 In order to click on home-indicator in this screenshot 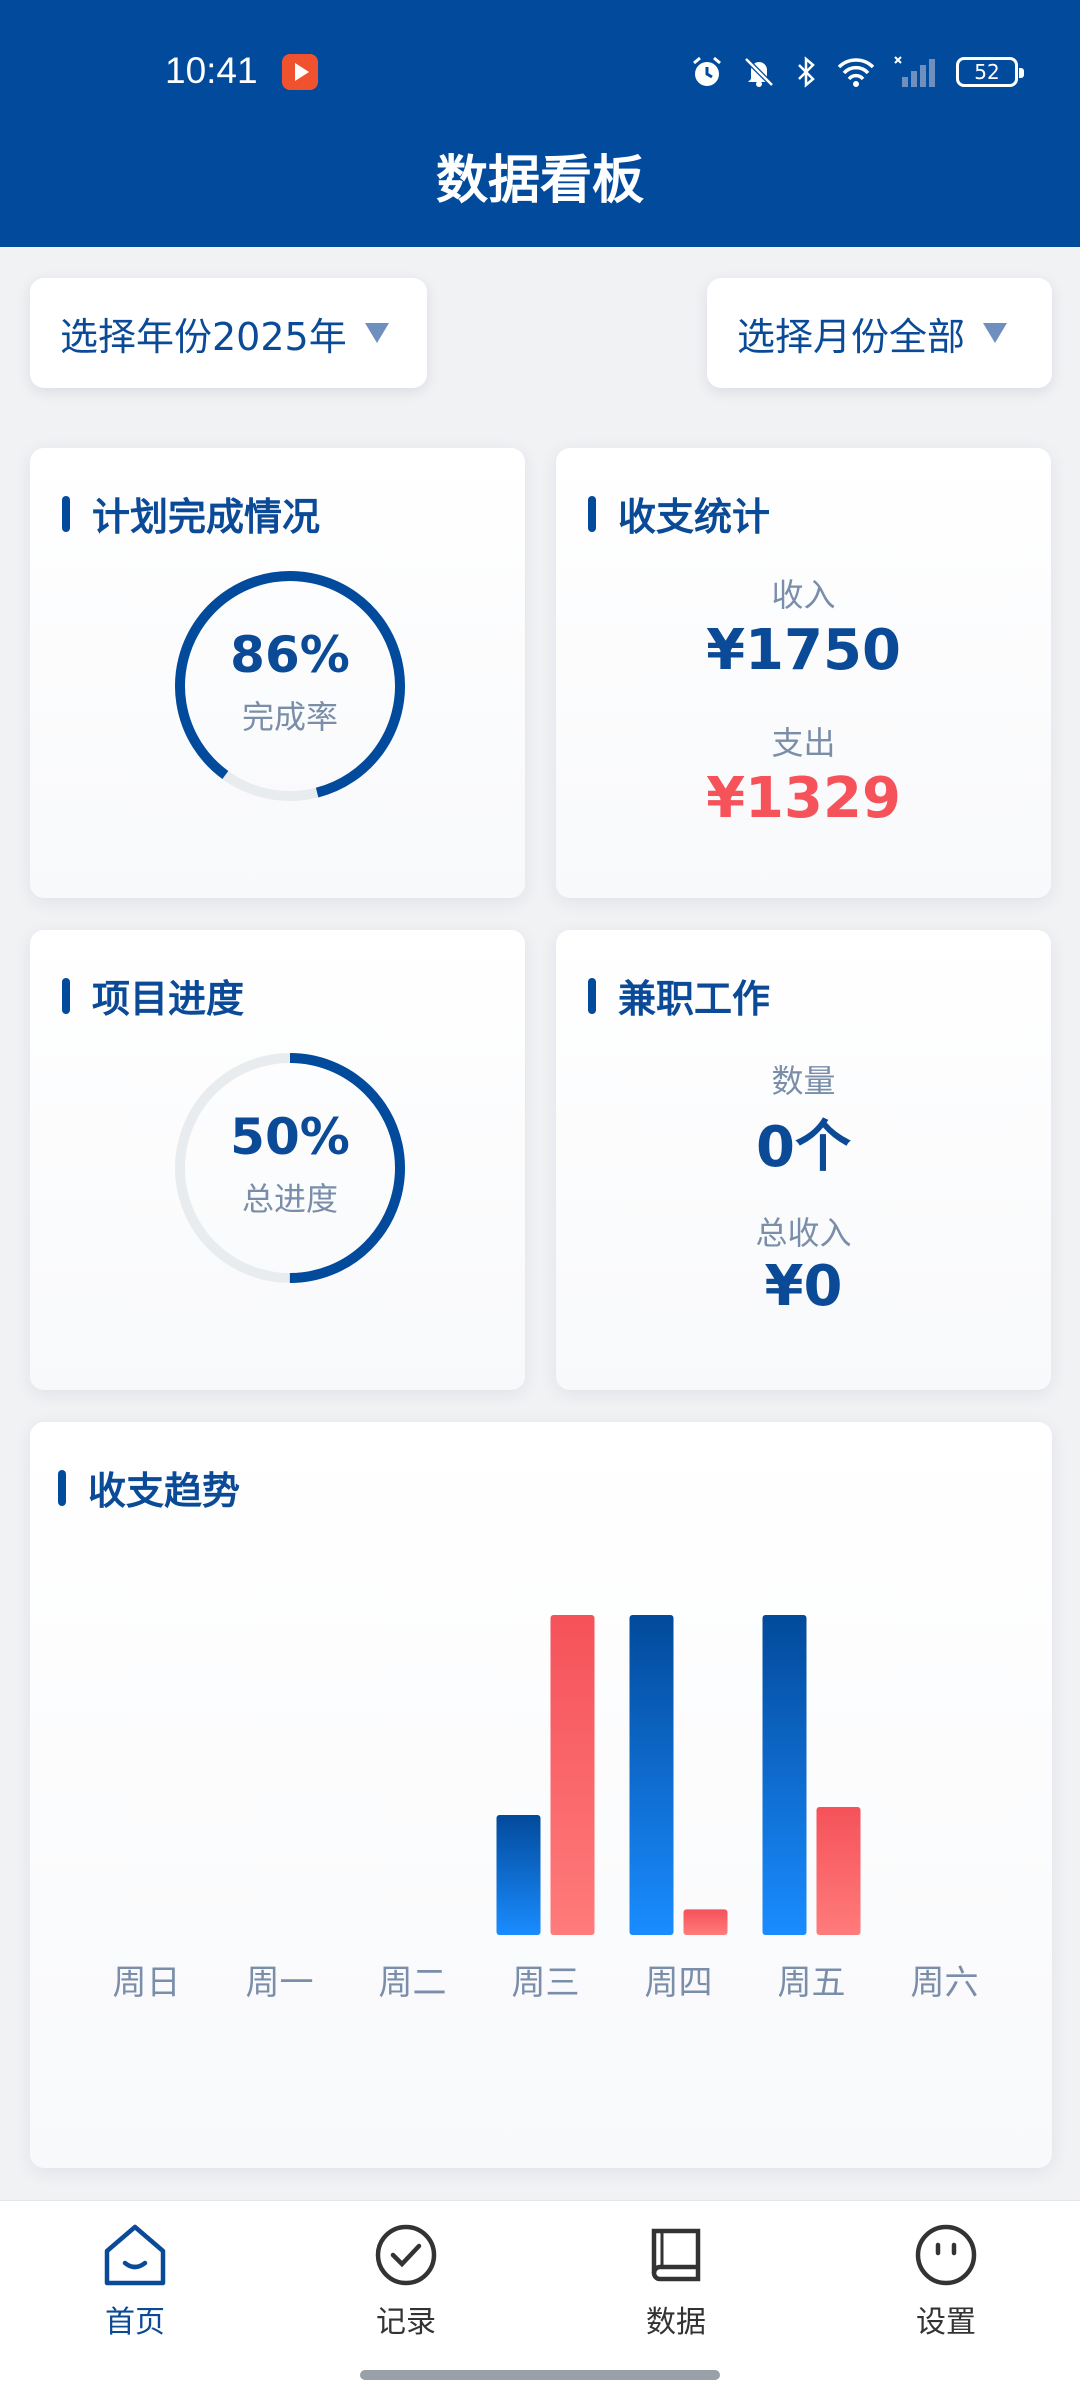, I will do `click(540, 2375)`.